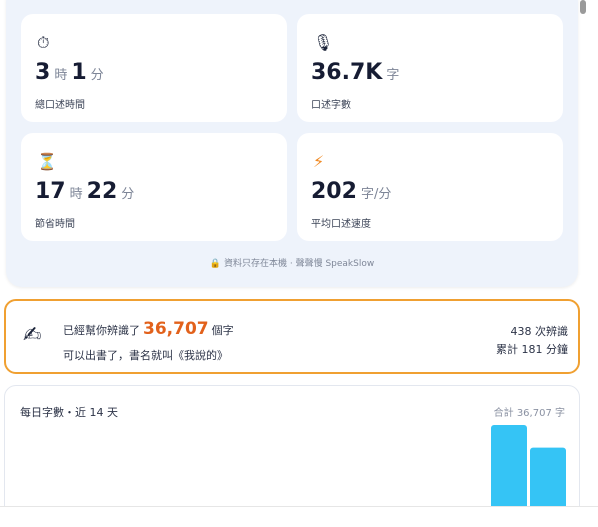 Image resolution: width=598 pixels, height=527 pixels. I want to click on speed-value: 202 字/分, so click(351, 191).